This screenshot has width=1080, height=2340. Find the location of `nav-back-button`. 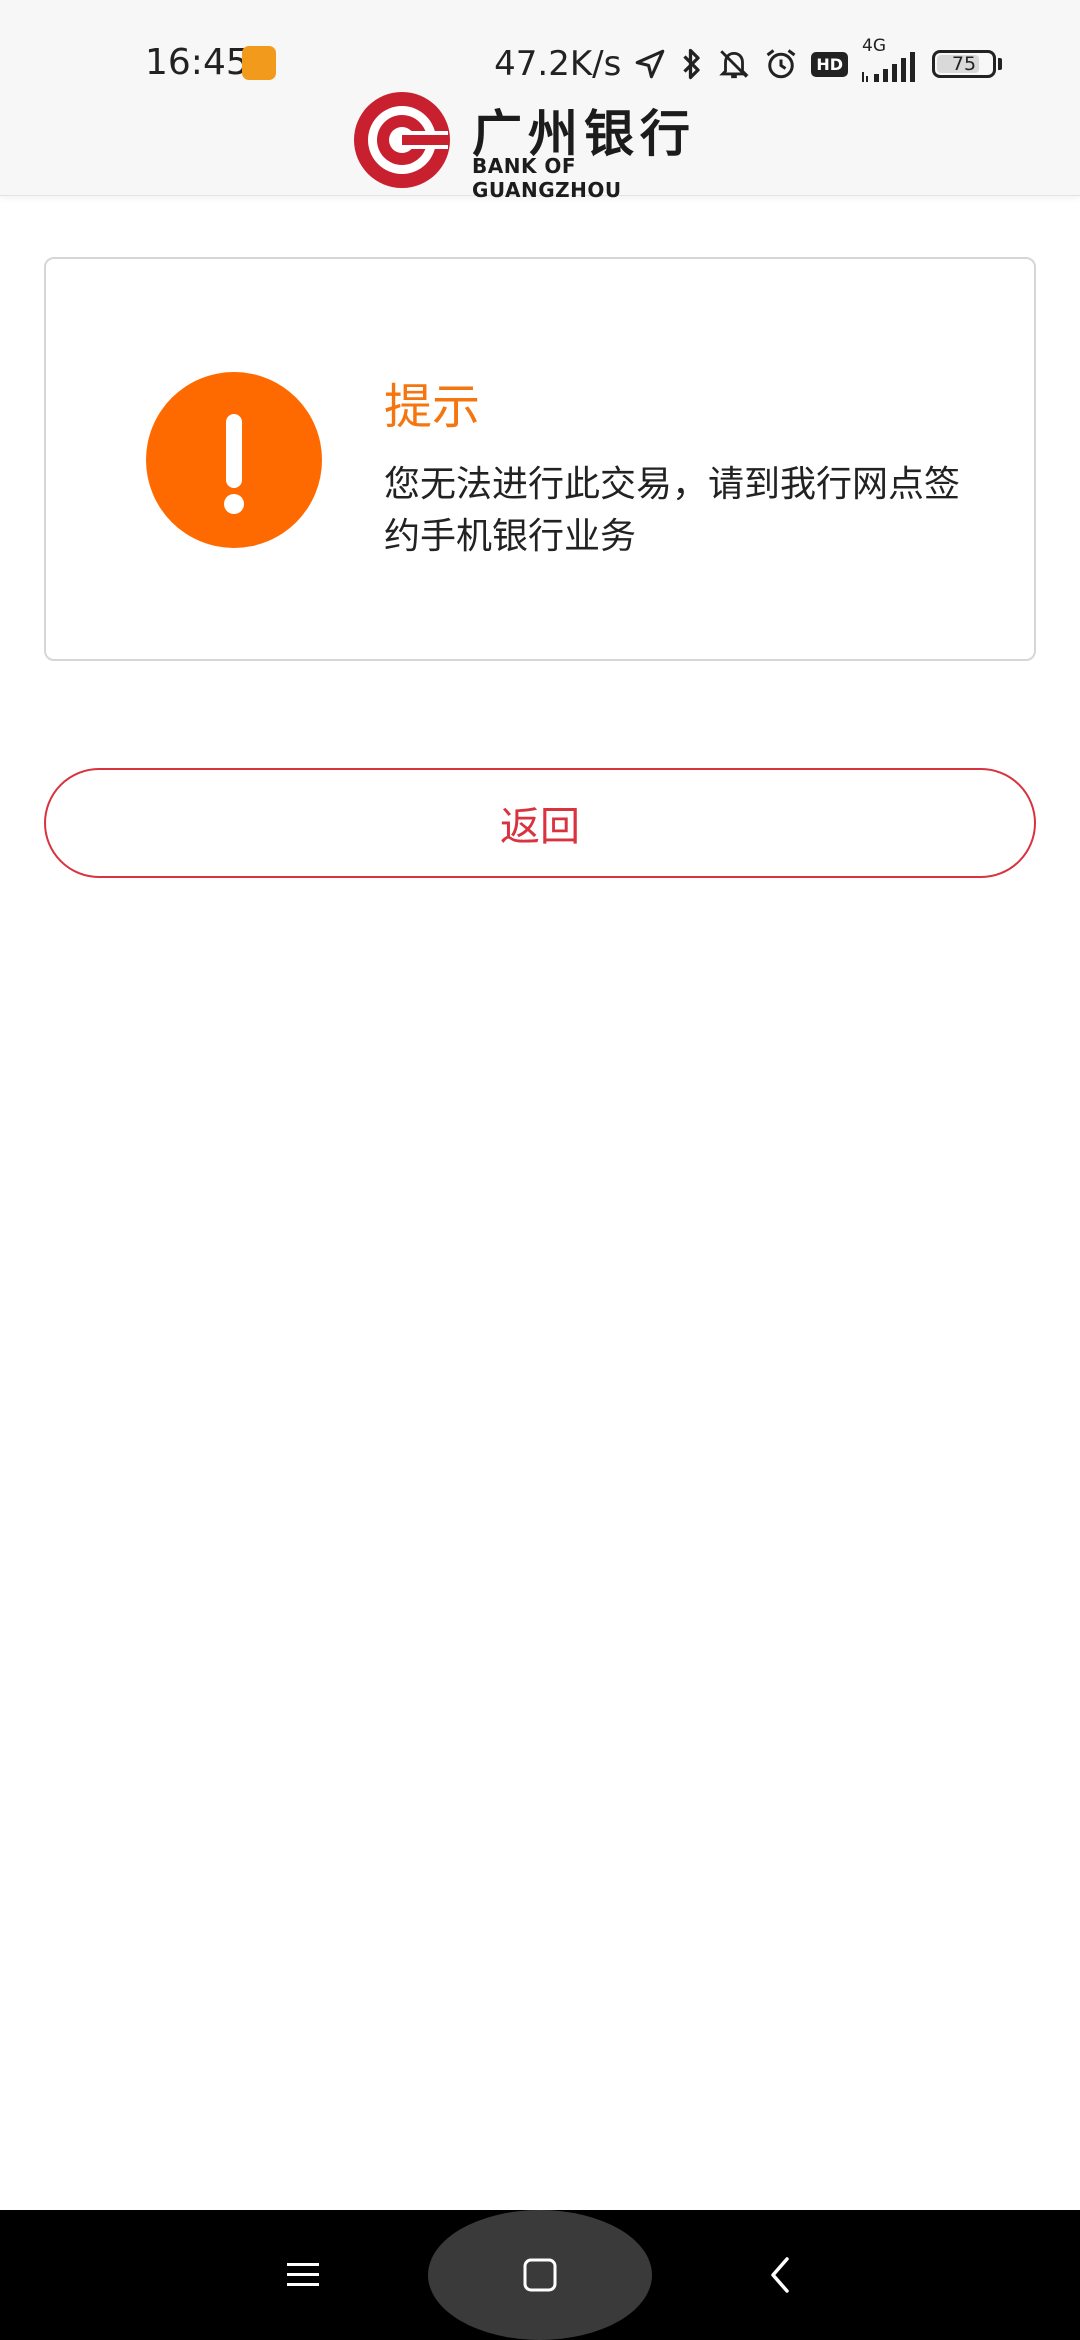

nav-back-button is located at coordinates (780, 2275).